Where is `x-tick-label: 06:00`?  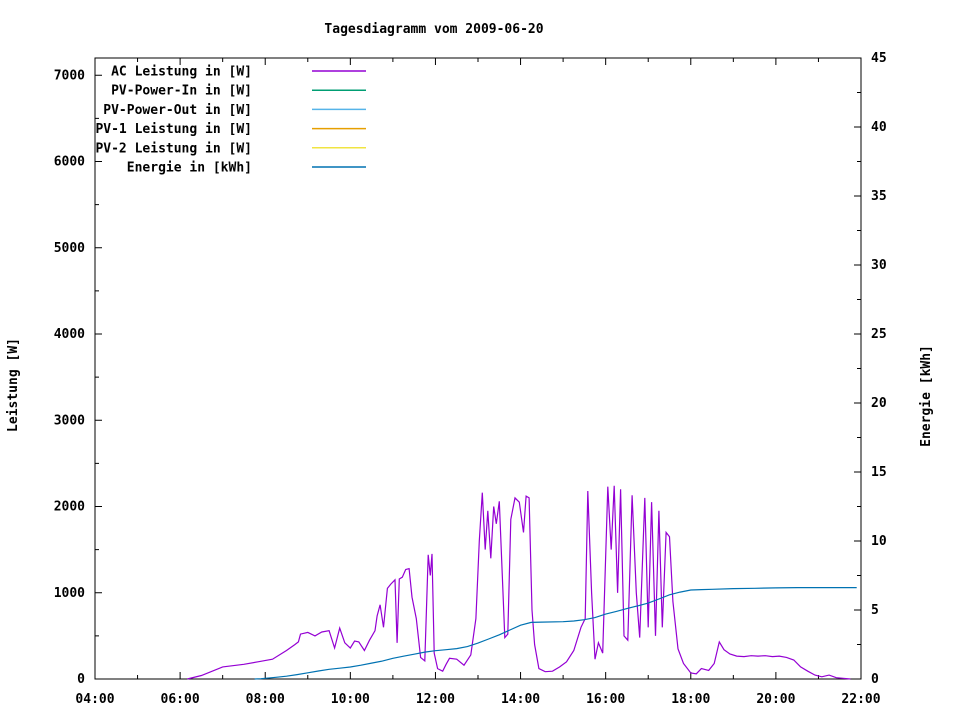 x-tick-label: 06:00 is located at coordinates (180, 699).